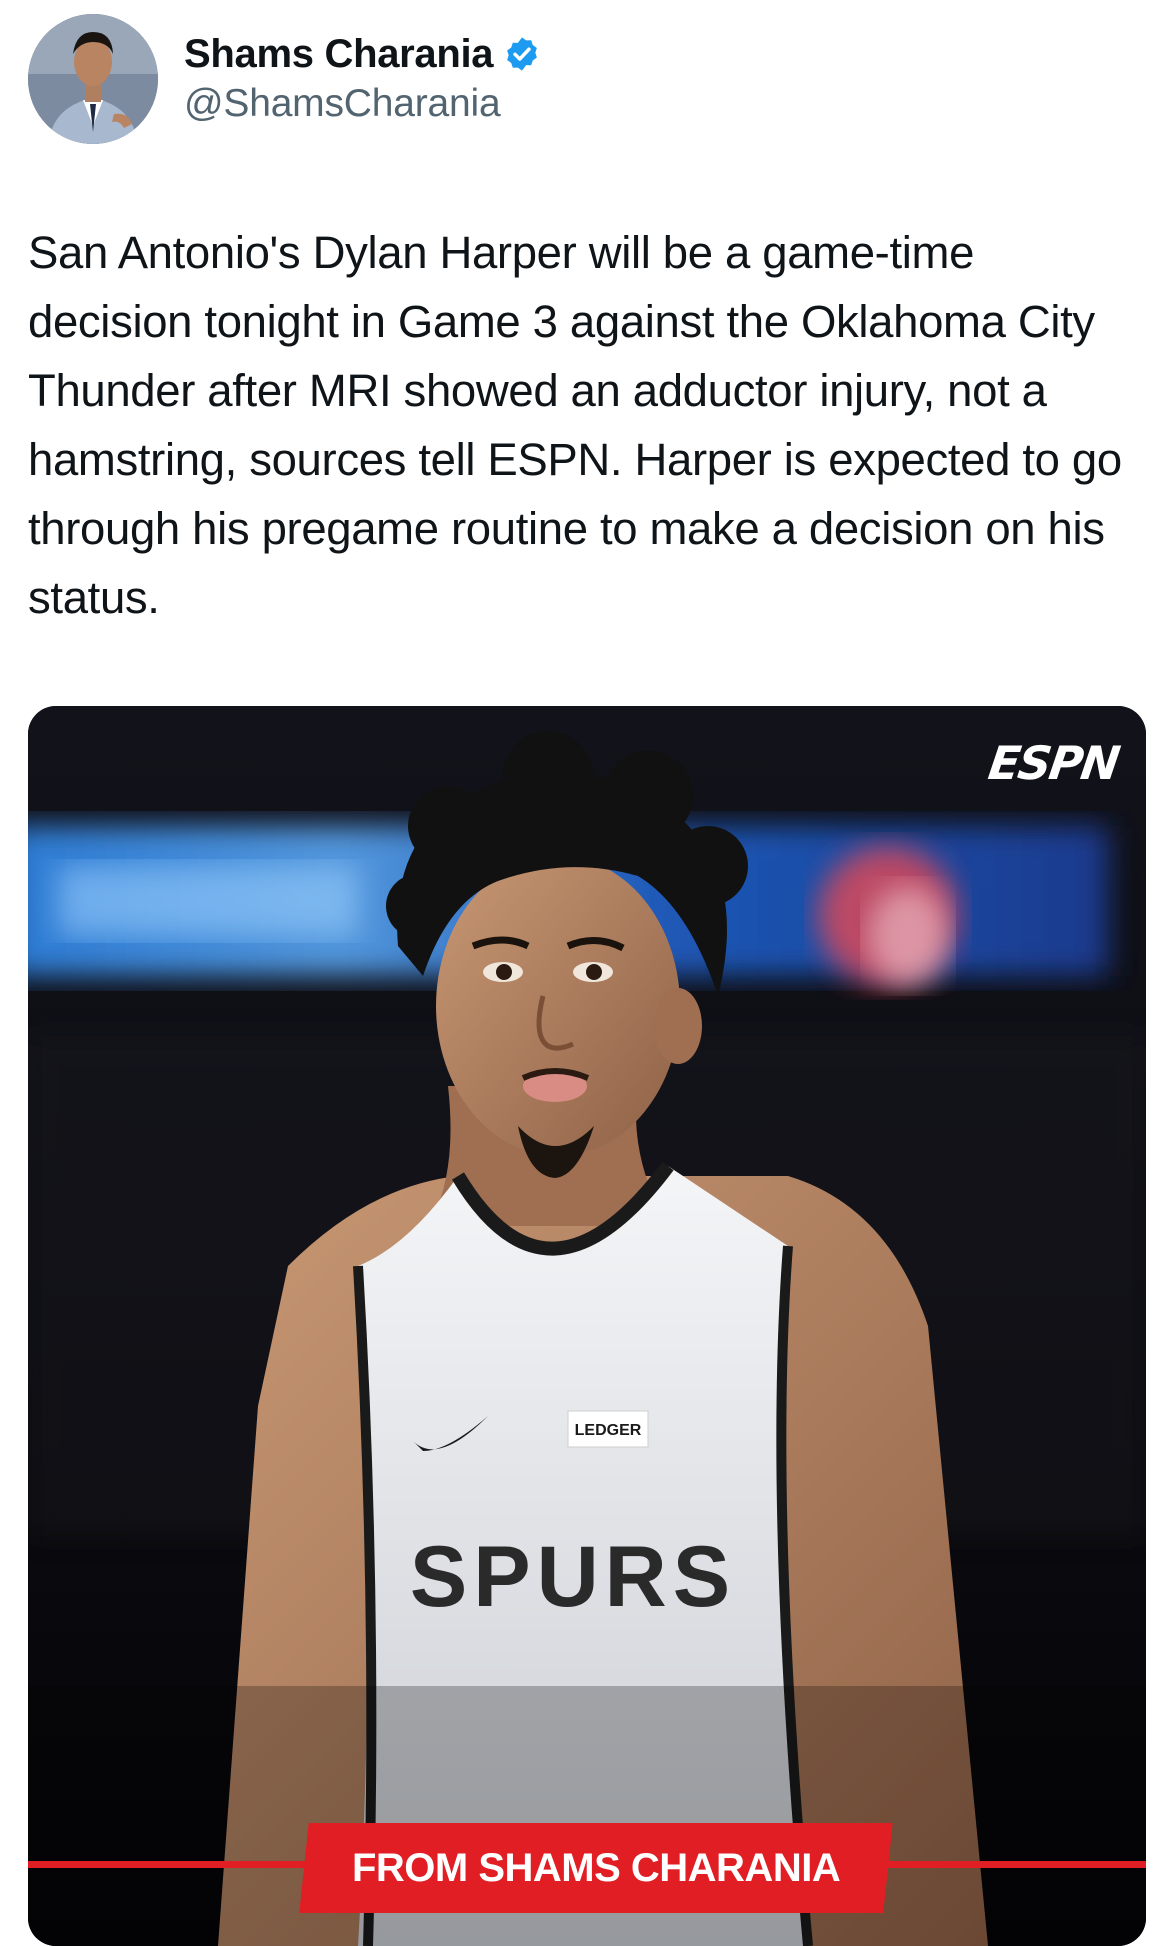 The image size is (1160, 1946). I want to click on tweet-header: Shams Charania @ShamsCharania, so click(578, 80).